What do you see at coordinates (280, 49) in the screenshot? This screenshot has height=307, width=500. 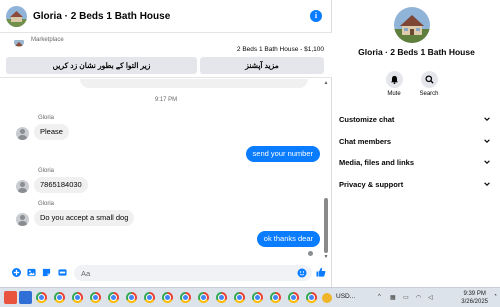 I see `listing-title: 2 Beds 1 Bath House - $1,100` at bounding box center [280, 49].